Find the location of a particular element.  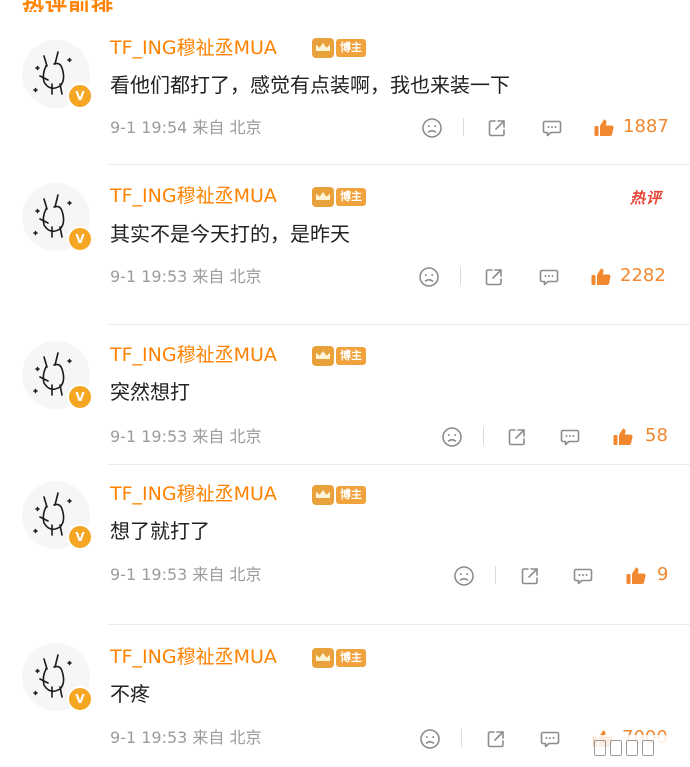

watermark is located at coordinates (634, 748).